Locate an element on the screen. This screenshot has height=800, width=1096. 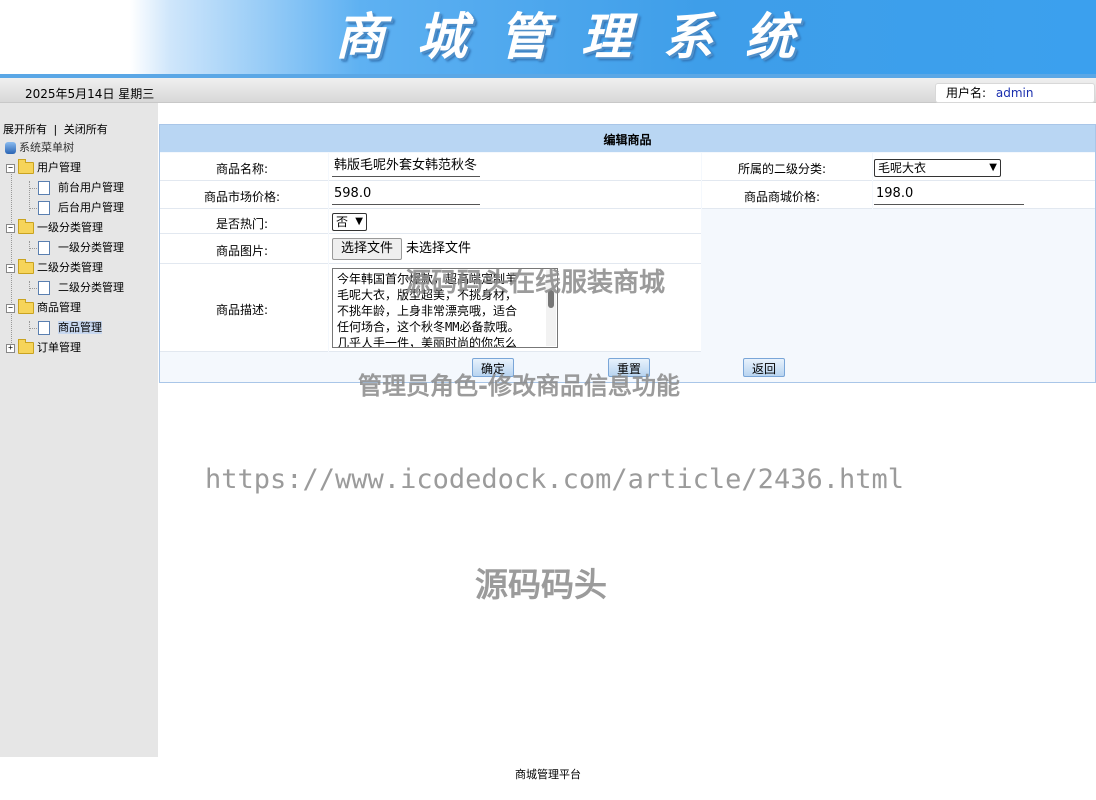
footer: 商城管理平台 is located at coordinates (548, 778).